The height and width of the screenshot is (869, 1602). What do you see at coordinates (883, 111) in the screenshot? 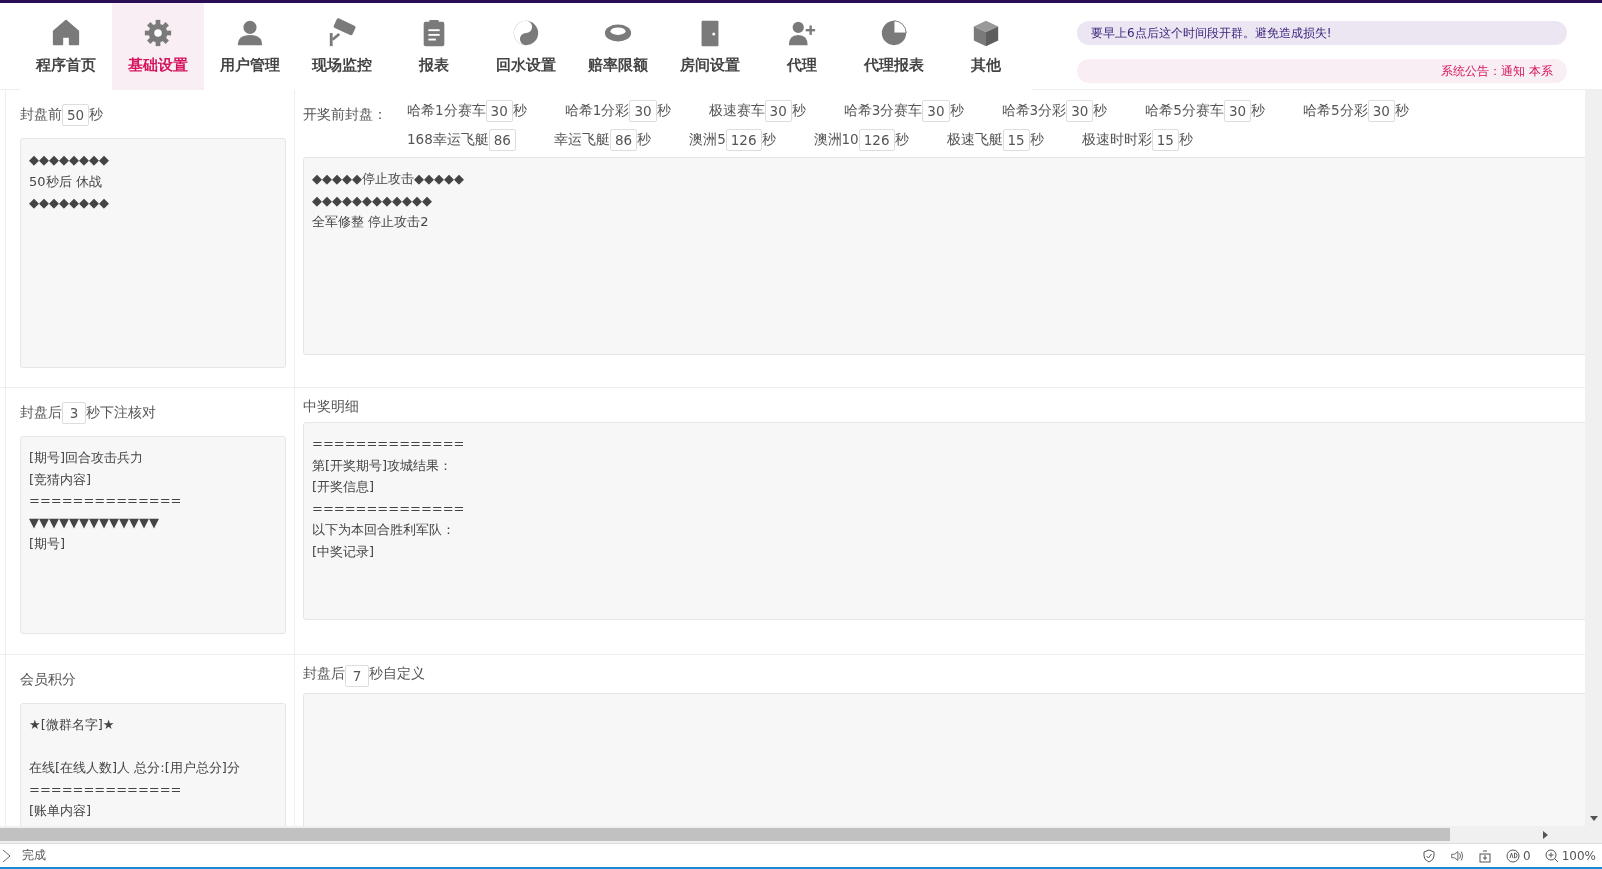
I see `lottery-name: 哈希3分赛车` at bounding box center [883, 111].